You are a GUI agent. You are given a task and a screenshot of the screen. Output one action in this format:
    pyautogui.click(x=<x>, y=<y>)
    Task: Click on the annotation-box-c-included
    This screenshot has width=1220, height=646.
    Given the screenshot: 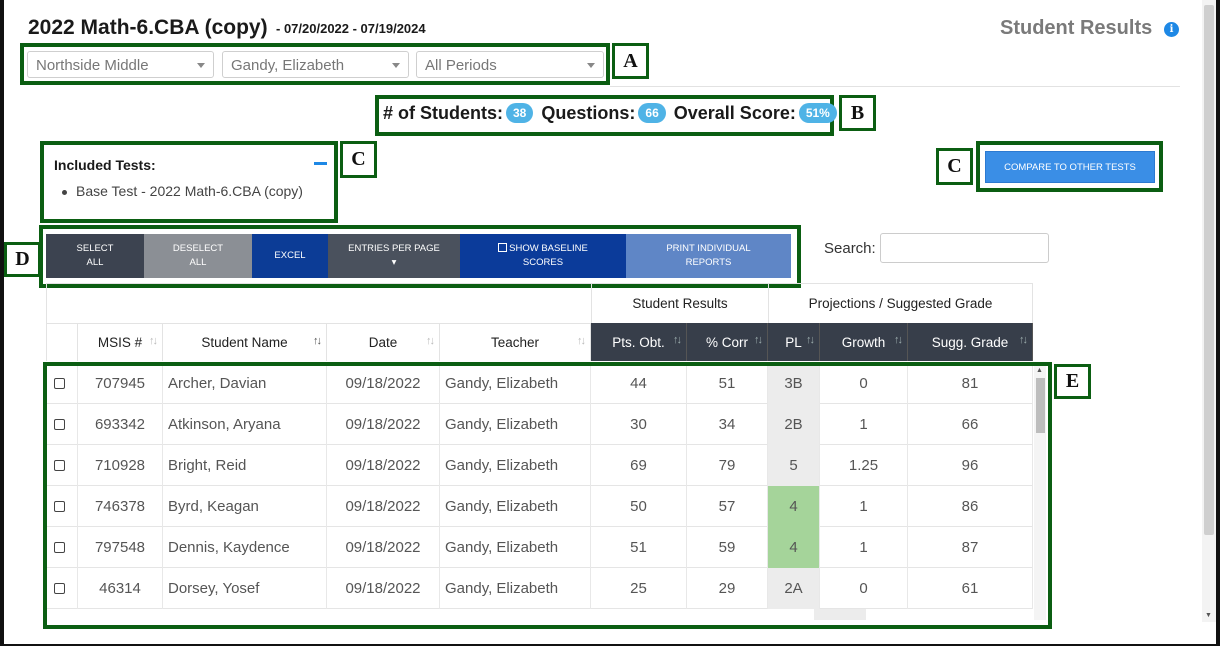 What is the action you would take?
    pyautogui.click(x=189, y=182)
    